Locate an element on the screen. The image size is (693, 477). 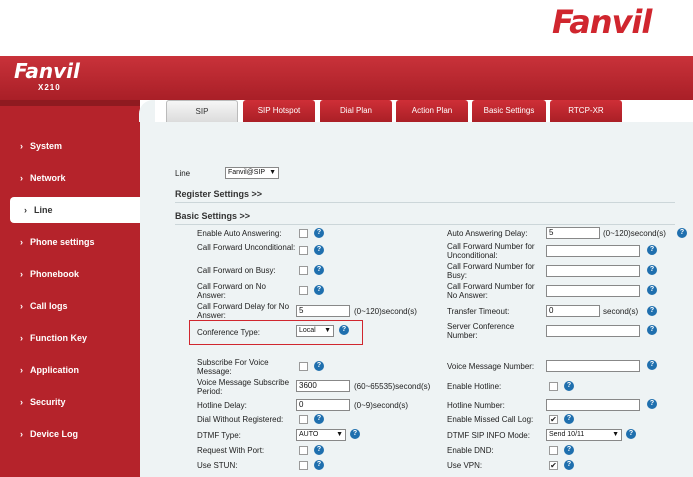
transfer-timeout-input: 0 is located at coordinates (573, 311).